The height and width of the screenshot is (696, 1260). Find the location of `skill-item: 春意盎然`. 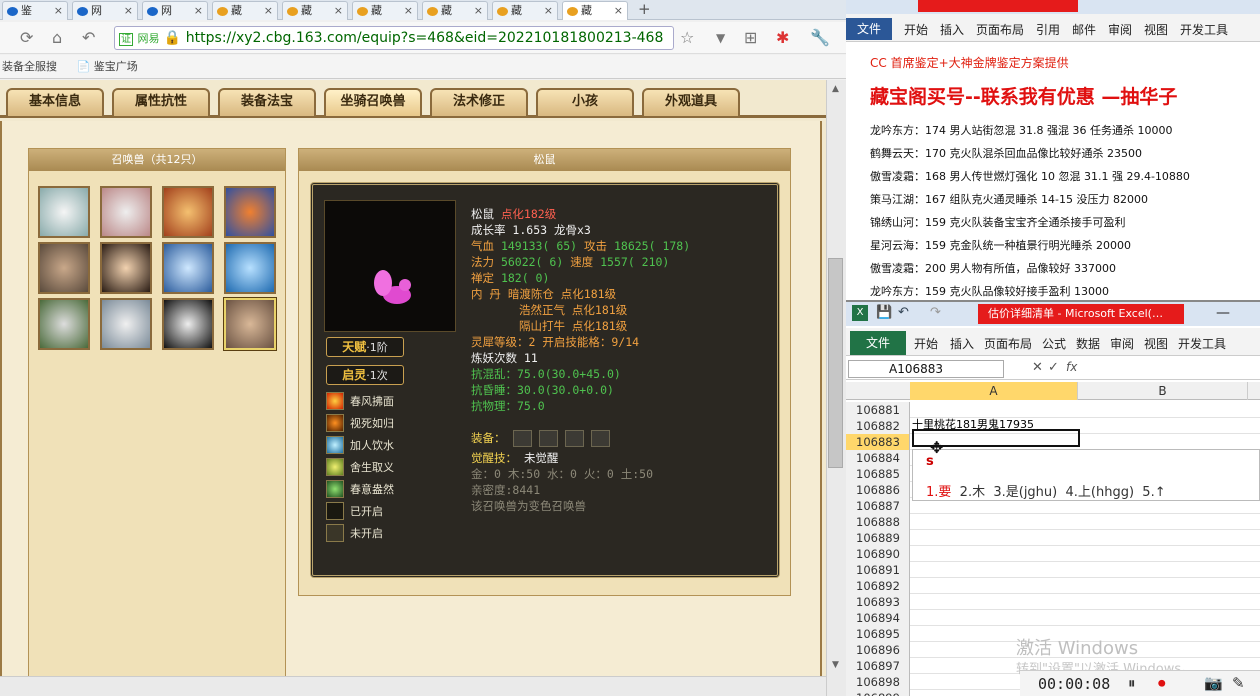

skill-item: 春意盎然 is located at coordinates (396, 489).